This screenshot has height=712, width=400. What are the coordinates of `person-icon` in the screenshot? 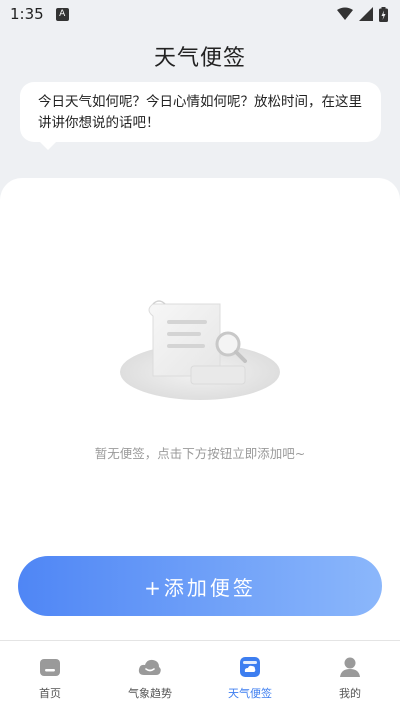 It's located at (350, 667).